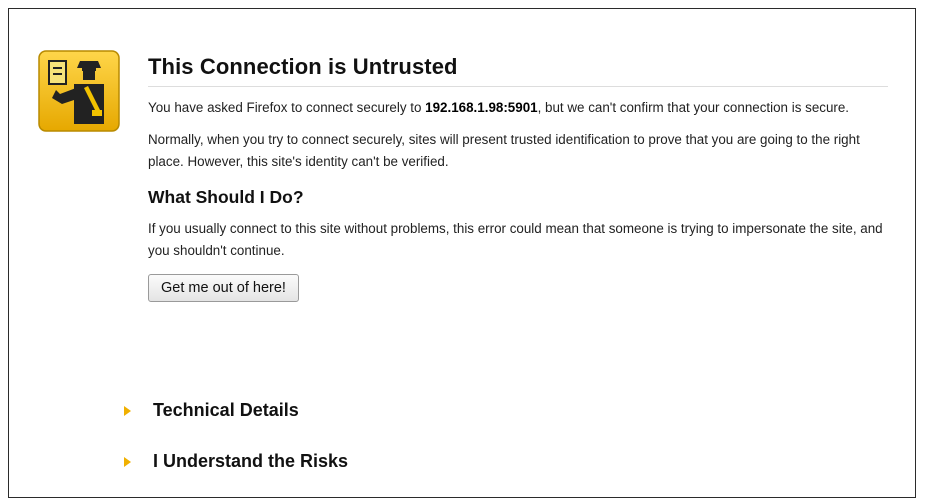 This screenshot has width=925, height=503. Describe the element at coordinates (481, 107) in the screenshot. I see `host-address: 192.168.1.98:5901` at that location.